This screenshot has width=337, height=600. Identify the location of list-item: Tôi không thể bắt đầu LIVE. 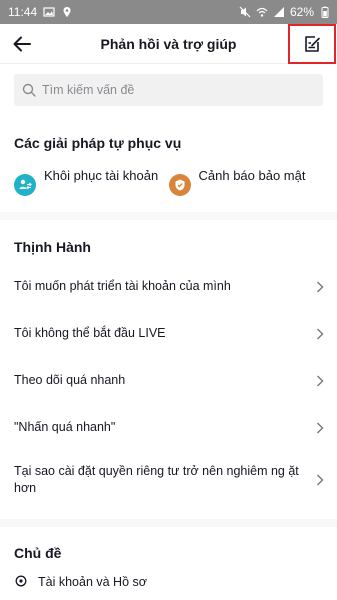
(168, 333).